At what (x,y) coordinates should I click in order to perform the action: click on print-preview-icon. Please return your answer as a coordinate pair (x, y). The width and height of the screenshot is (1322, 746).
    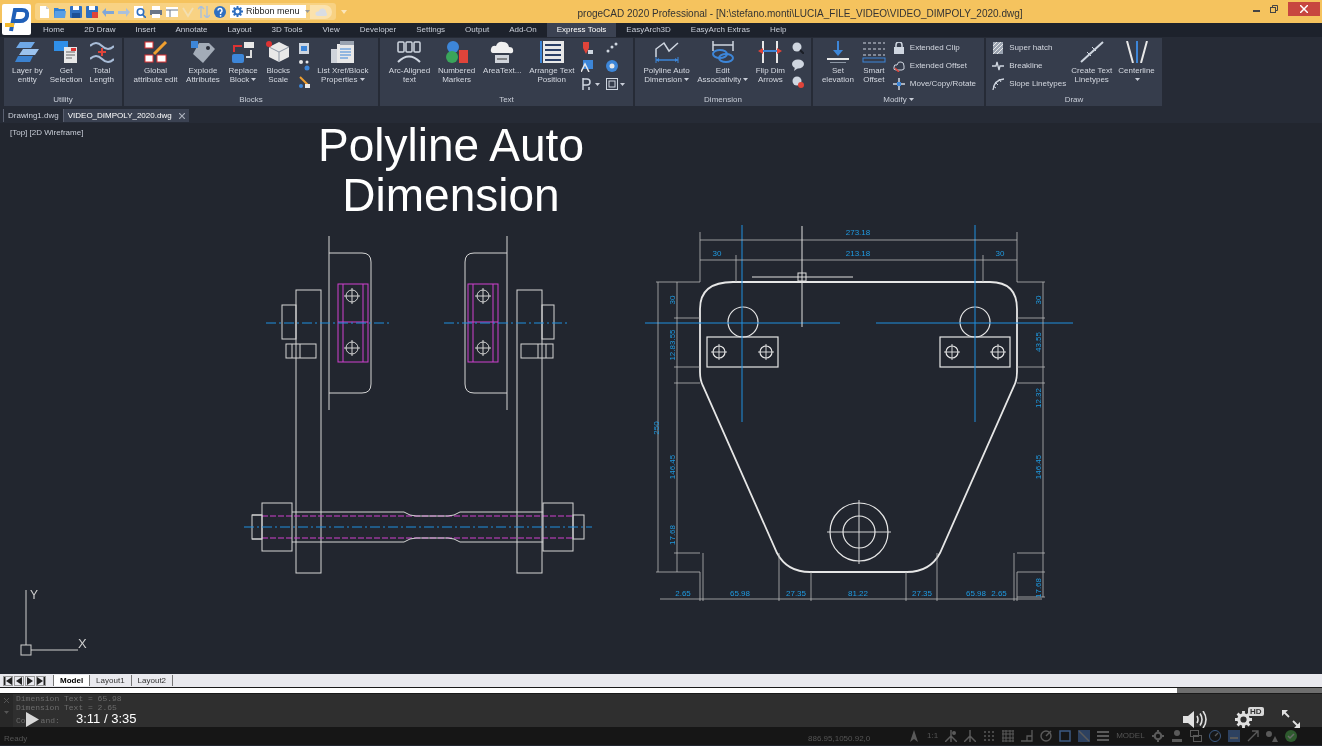
    Looking at the image, I should click on (140, 11).